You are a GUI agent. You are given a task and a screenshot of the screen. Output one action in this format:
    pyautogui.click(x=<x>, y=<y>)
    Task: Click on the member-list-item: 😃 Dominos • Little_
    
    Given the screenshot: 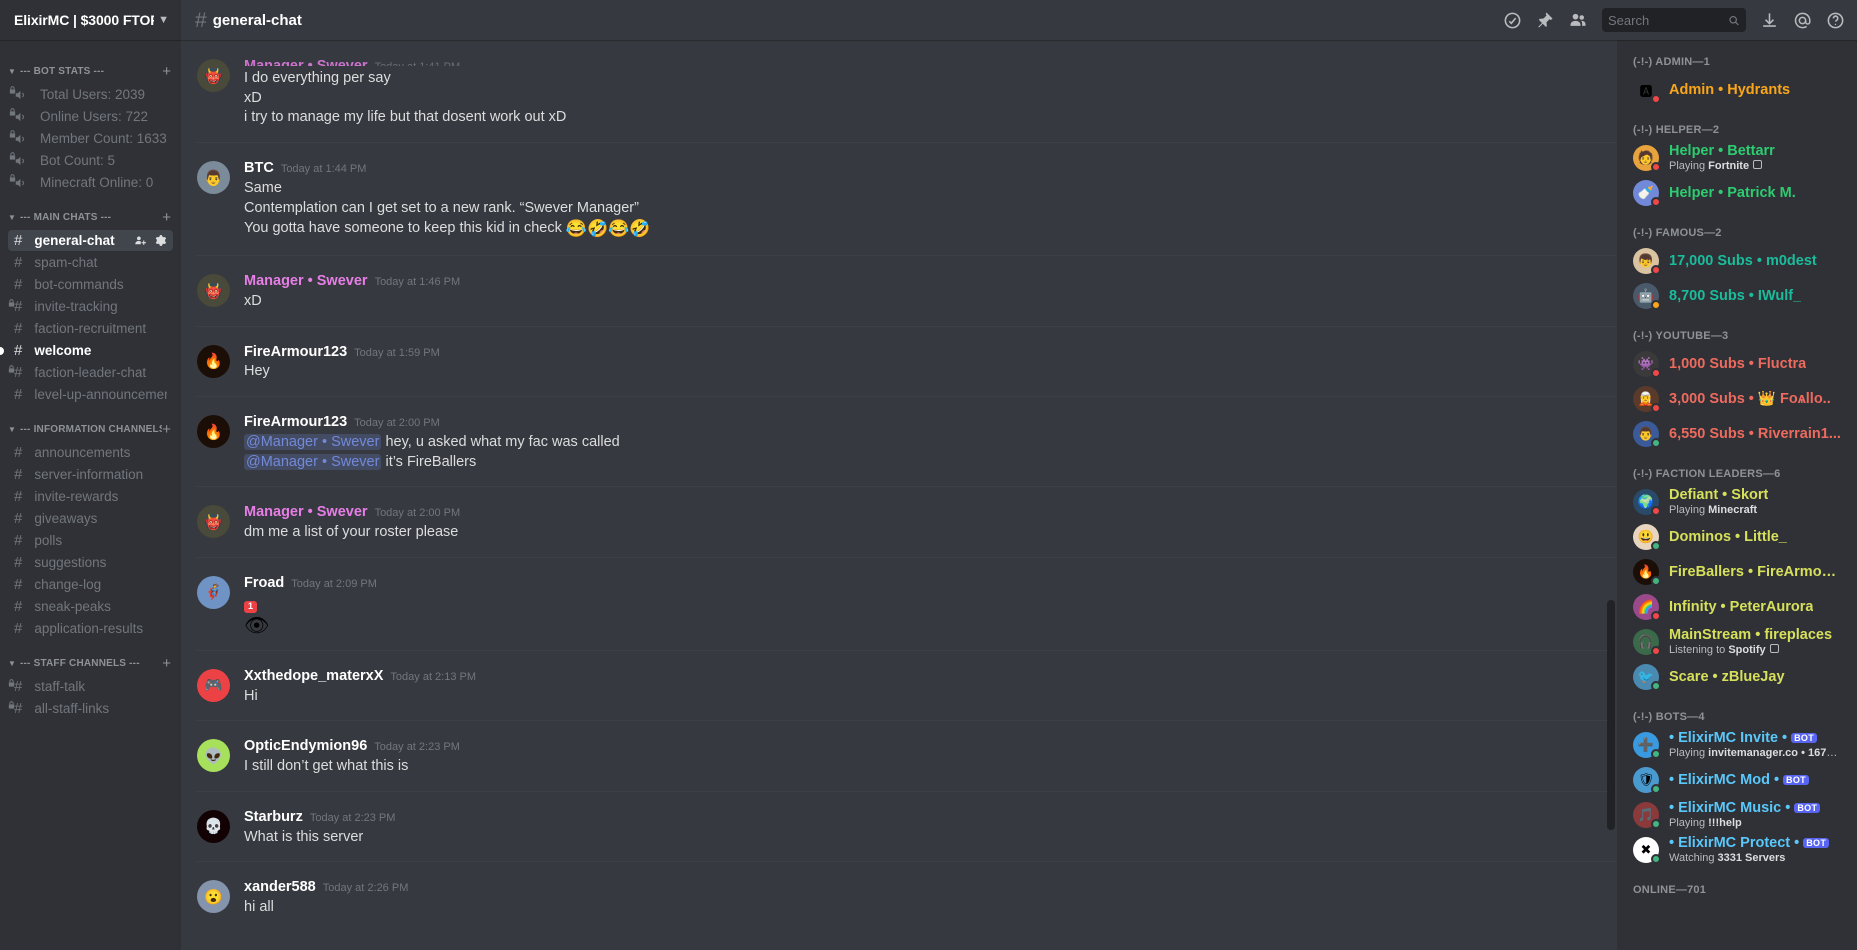 What is the action you would take?
    pyautogui.click(x=1737, y=537)
    